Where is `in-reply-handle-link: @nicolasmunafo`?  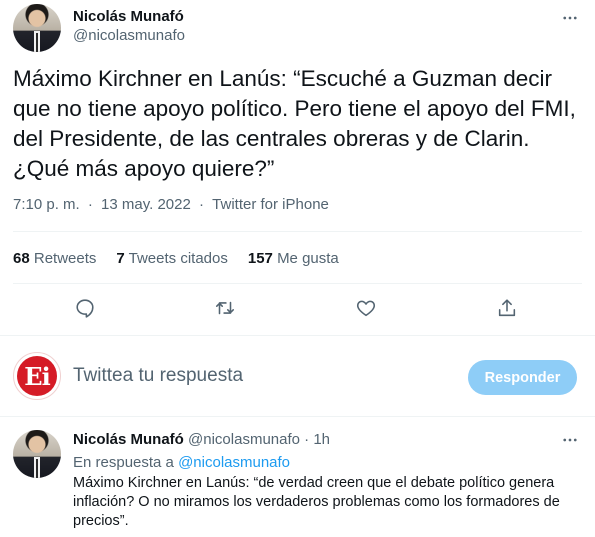
in-reply-handle-link: @nicolasmunafo is located at coordinates (234, 462).